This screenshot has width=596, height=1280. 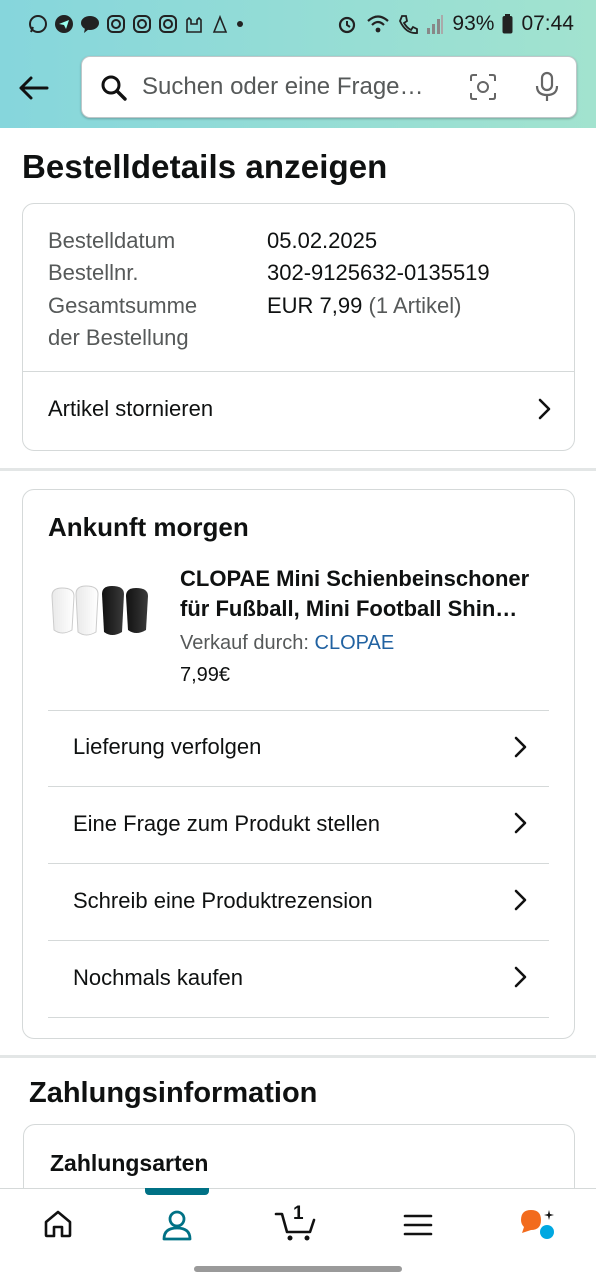 I want to click on menu-icon, so click(x=418, y=1225).